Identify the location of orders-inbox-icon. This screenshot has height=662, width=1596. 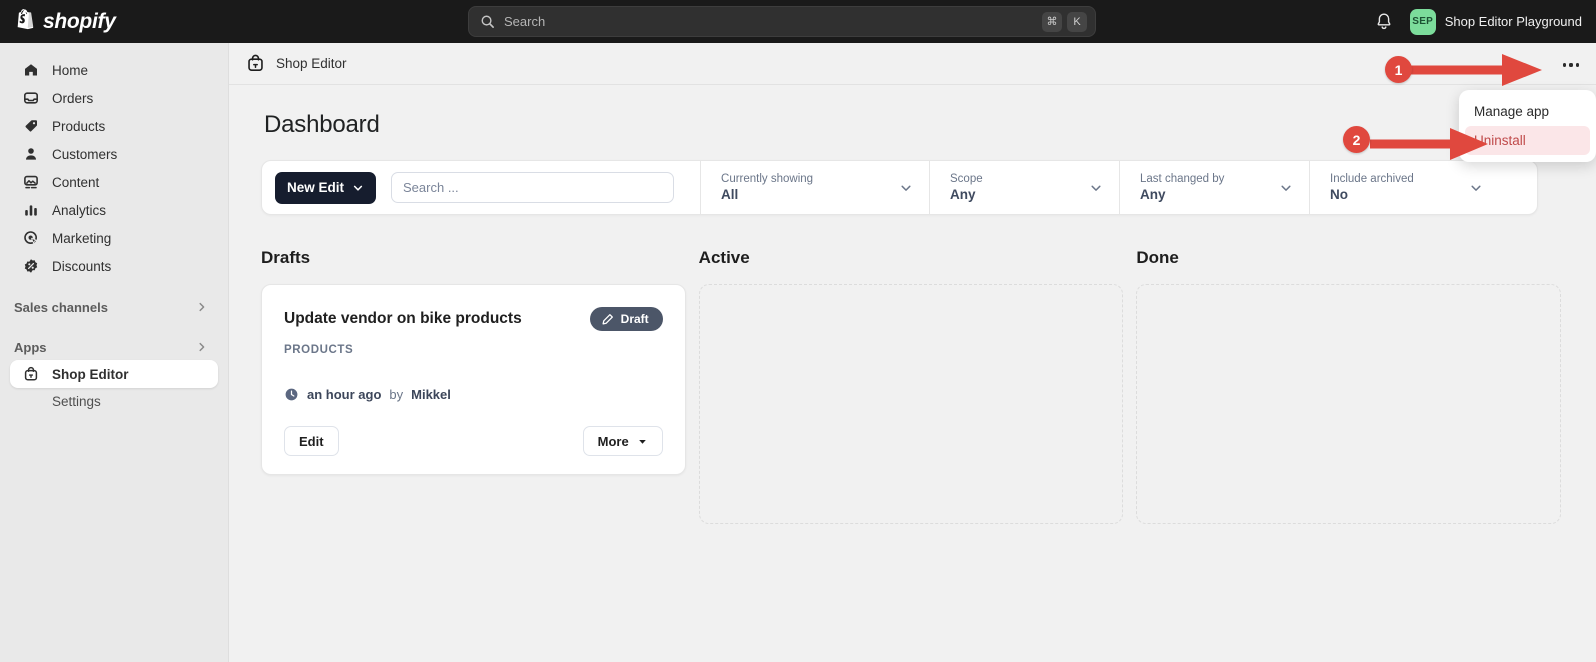
(30, 98).